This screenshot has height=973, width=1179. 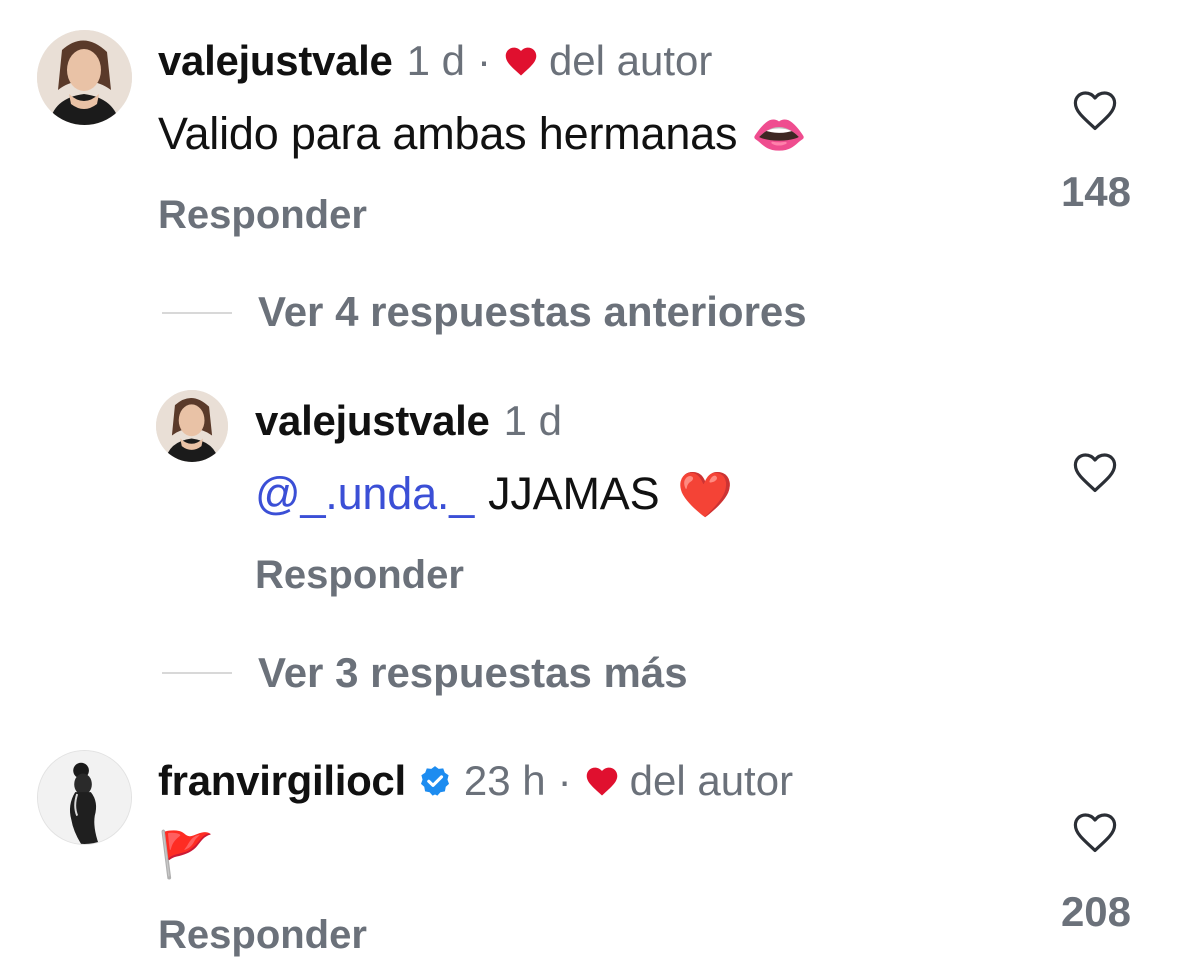 I want to click on verified-badge-icon, so click(x=435, y=781).